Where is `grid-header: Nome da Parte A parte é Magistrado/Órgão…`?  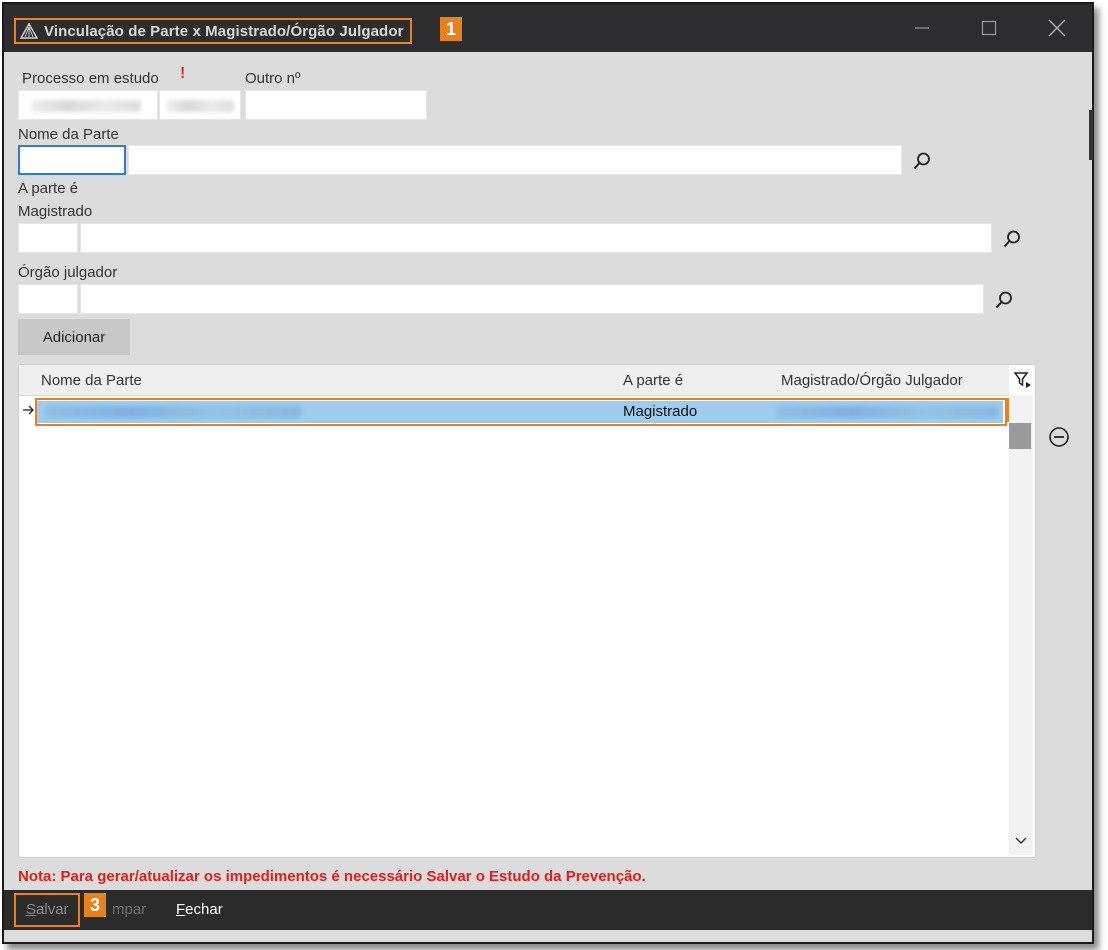 grid-header: Nome da Parte A parte é Magistrado/Órgão… is located at coordinates (514, 380).